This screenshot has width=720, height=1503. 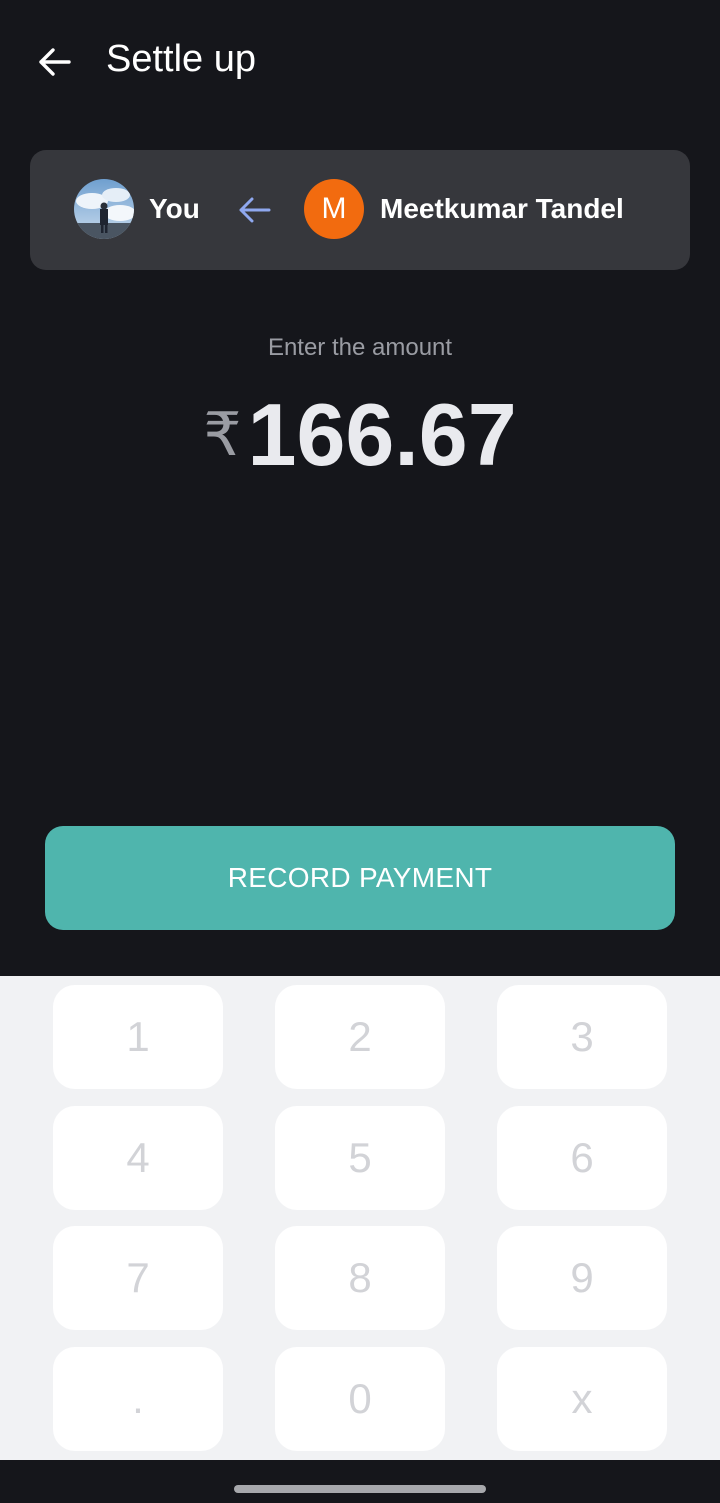 What do you see at coordinates (382, 434) in the screenshot?
I see `amount-value: 166.67` at bounding box center [382, 434].